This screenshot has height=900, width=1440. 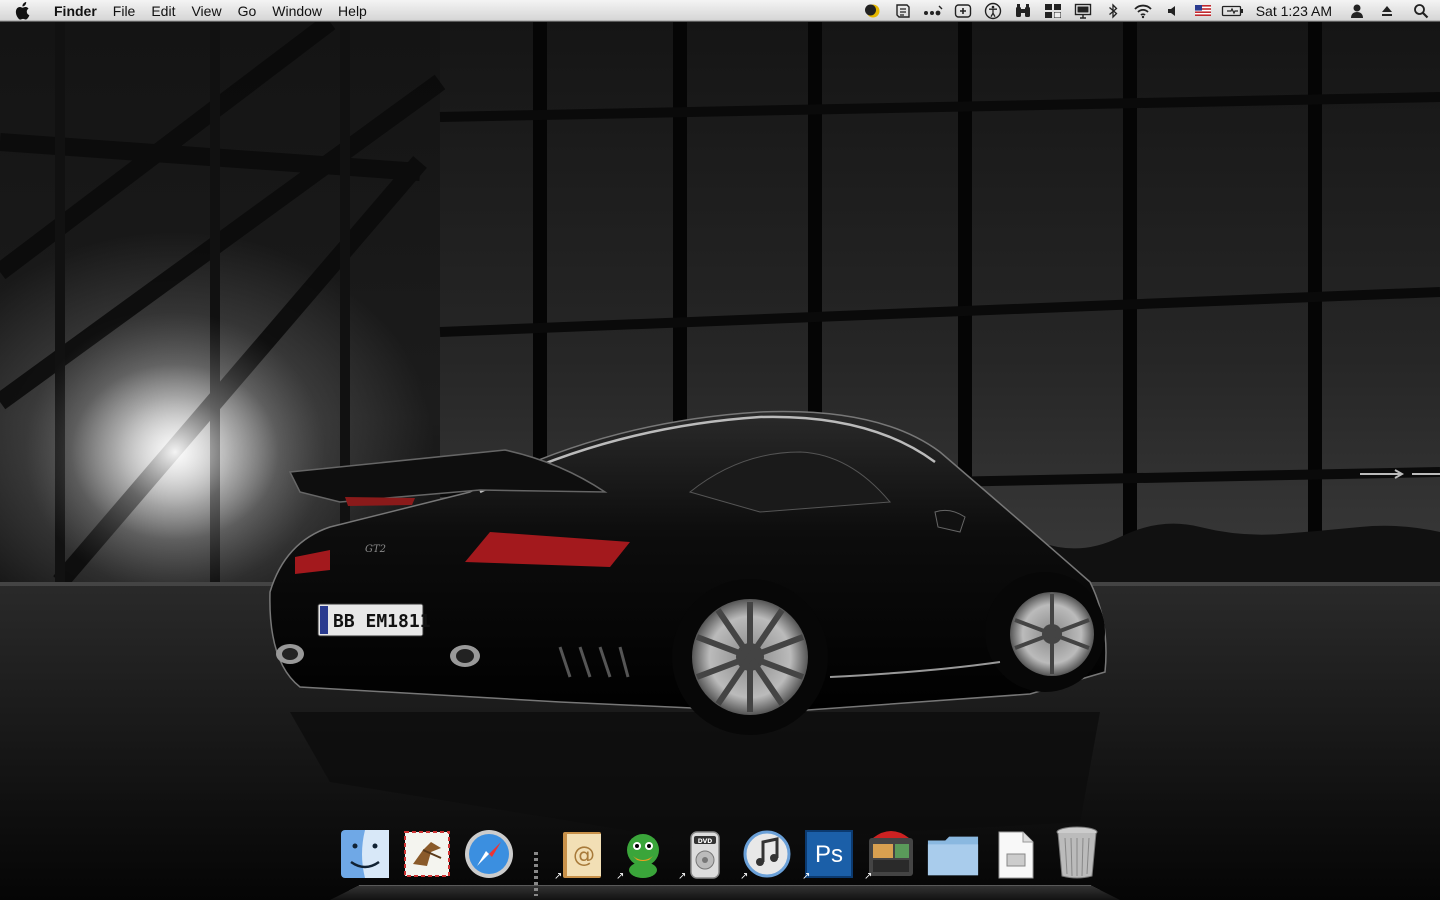 I want to click on wifi-icon, so click(x=1143, y=11).